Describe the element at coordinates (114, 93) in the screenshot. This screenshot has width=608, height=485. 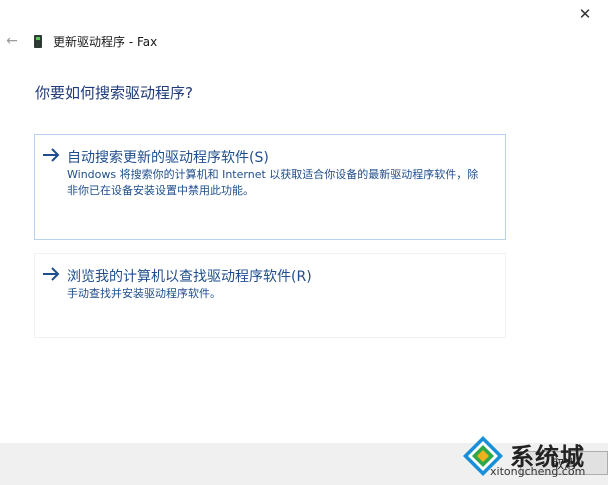
I see `page-heading: 你要如何搜索驱动程序?` at that location.